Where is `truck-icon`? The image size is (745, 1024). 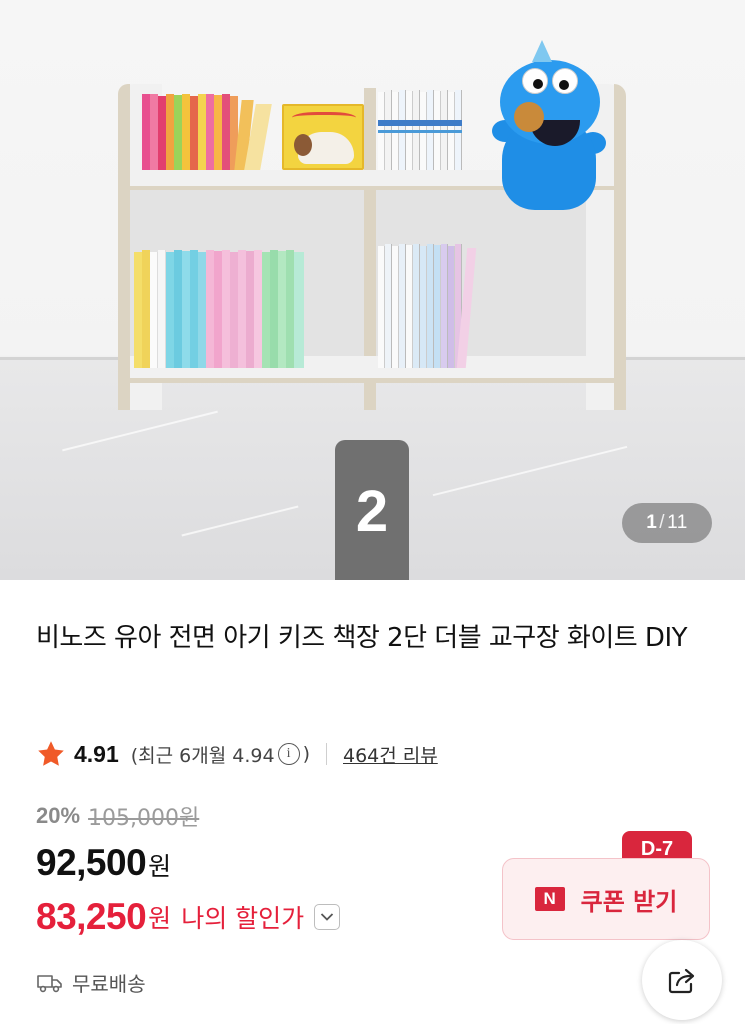
truck-icon is located at coordinates (49, 983).